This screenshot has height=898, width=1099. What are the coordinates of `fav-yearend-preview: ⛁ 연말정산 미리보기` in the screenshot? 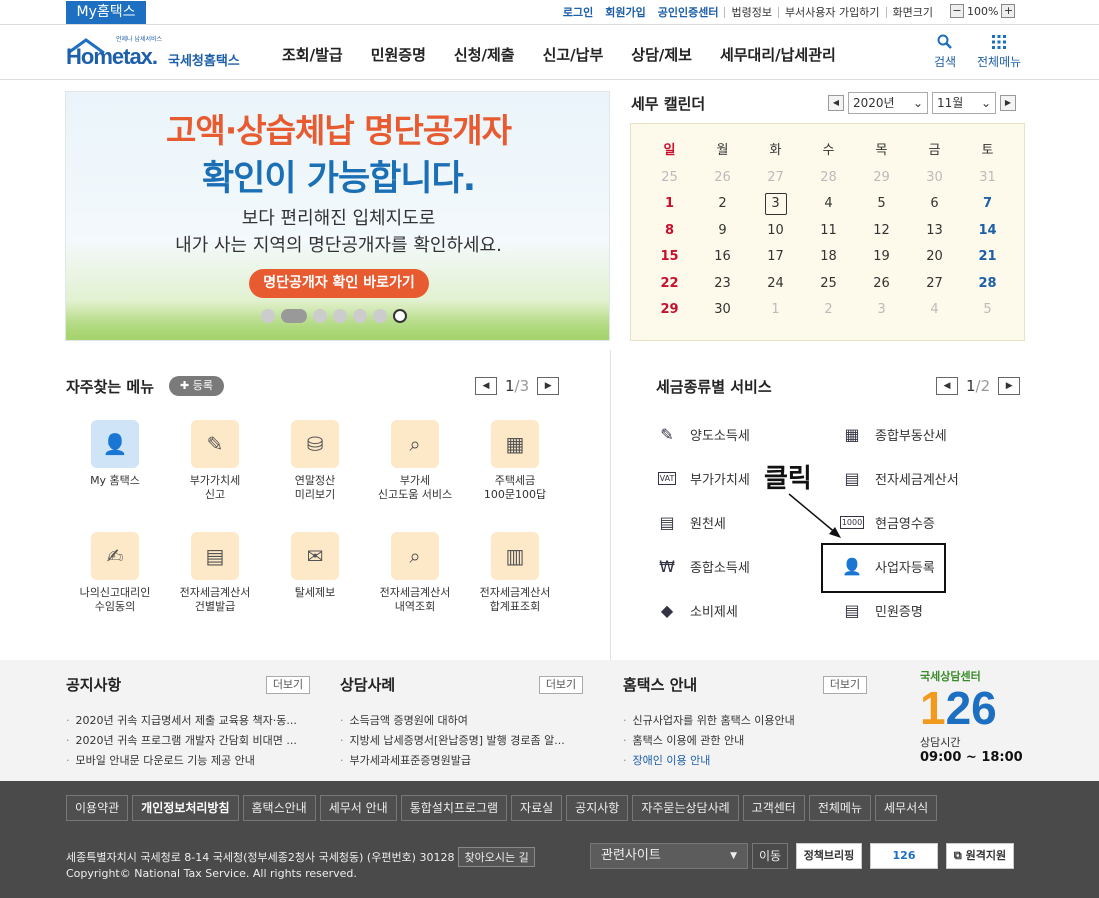 It's located at (315, 461).